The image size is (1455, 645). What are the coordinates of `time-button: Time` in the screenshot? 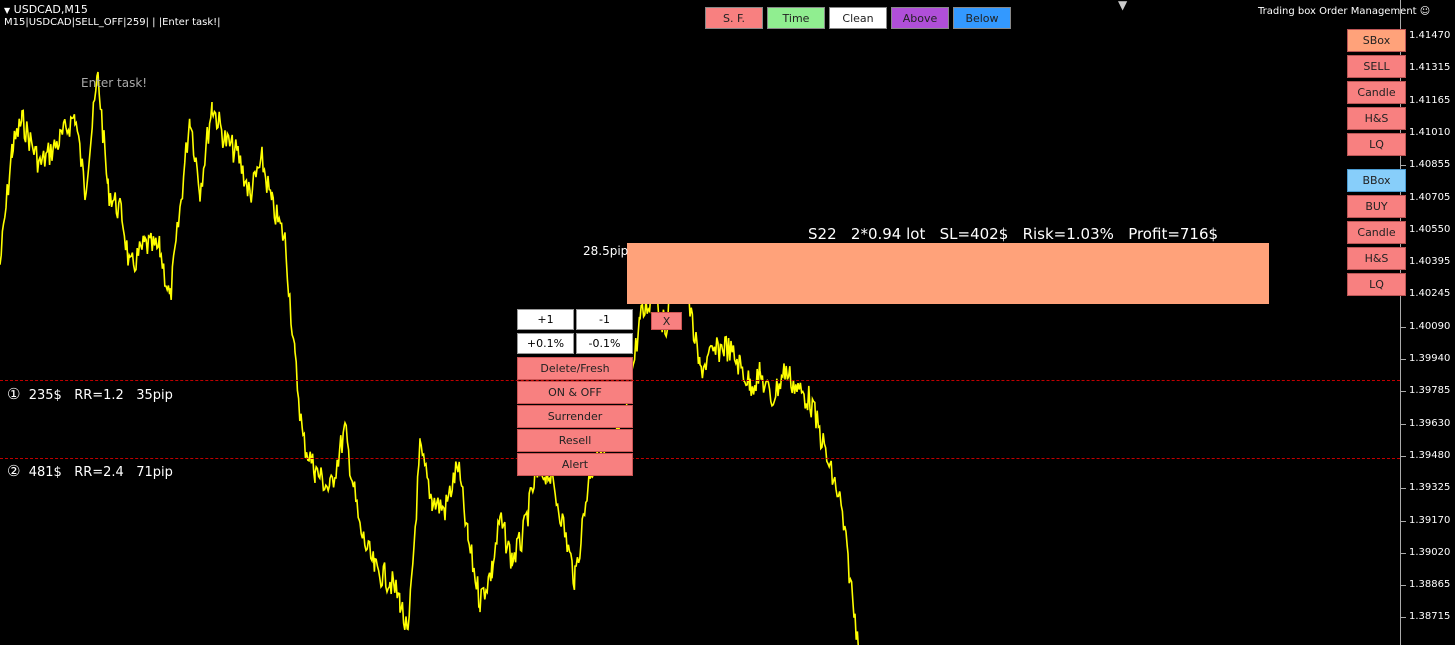 It's located at (796, 18).